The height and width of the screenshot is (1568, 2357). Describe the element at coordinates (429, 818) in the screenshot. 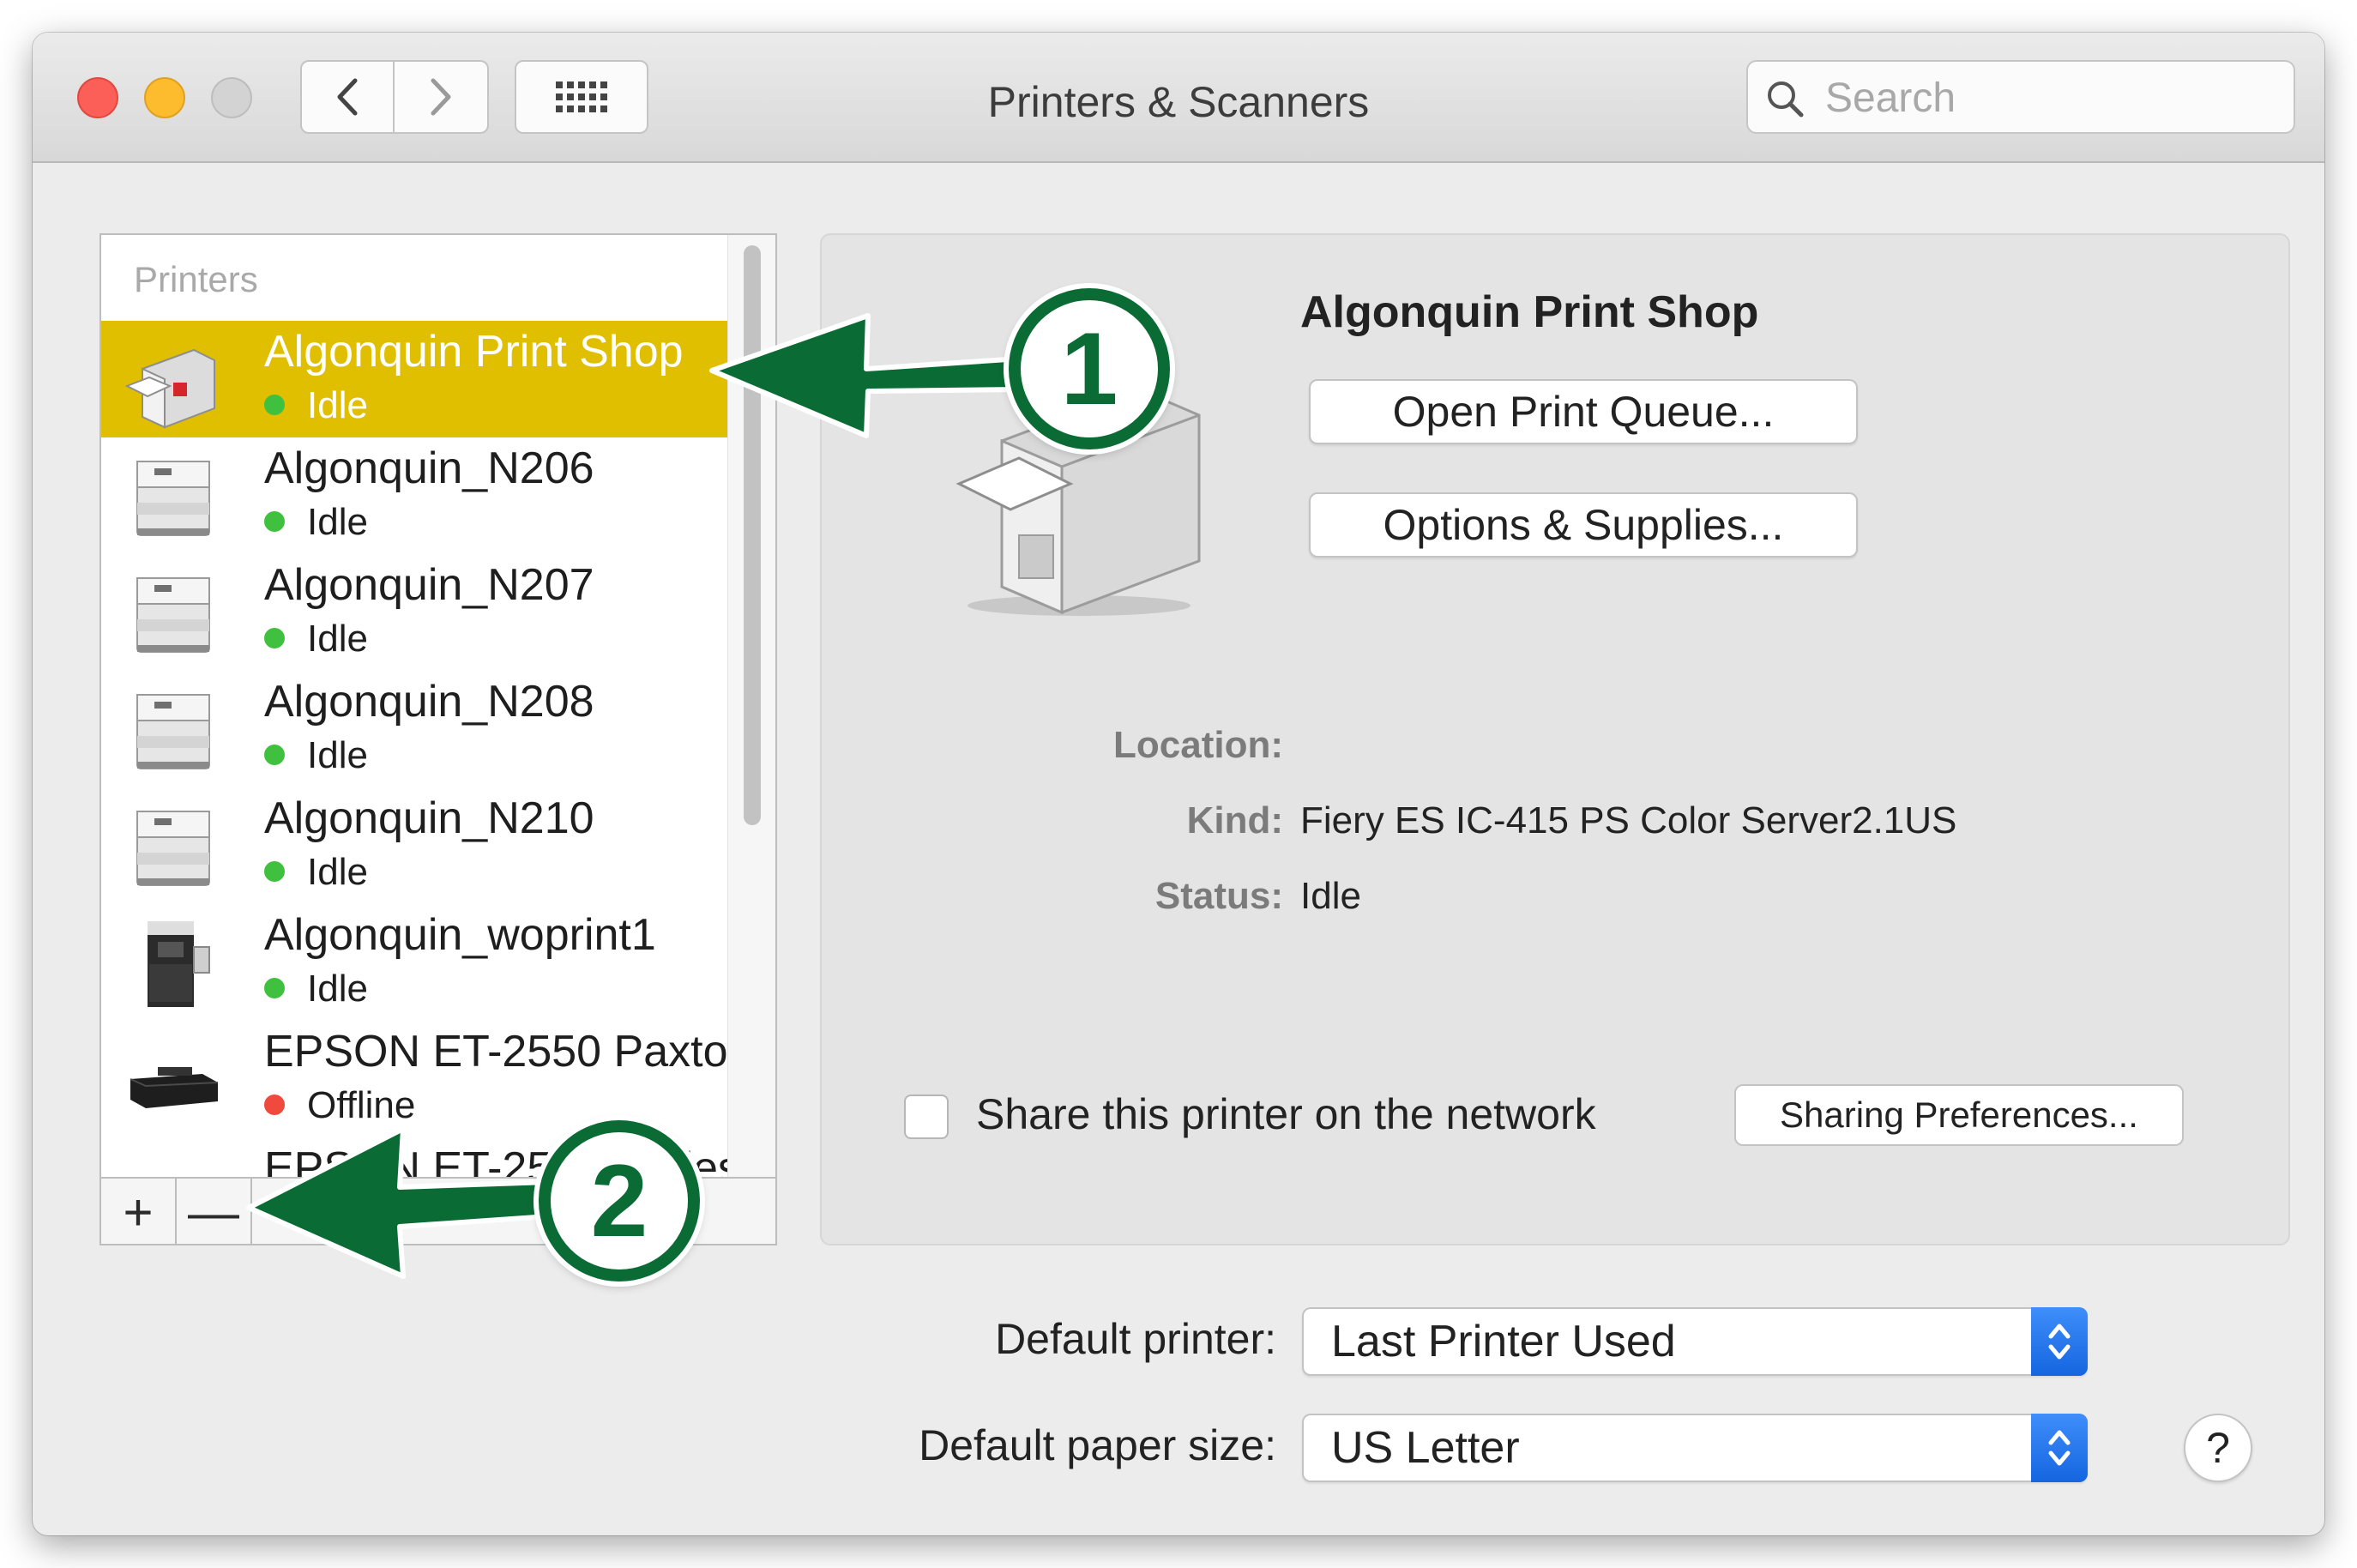

I see `printer-name: Algonquin_N210` at that location.